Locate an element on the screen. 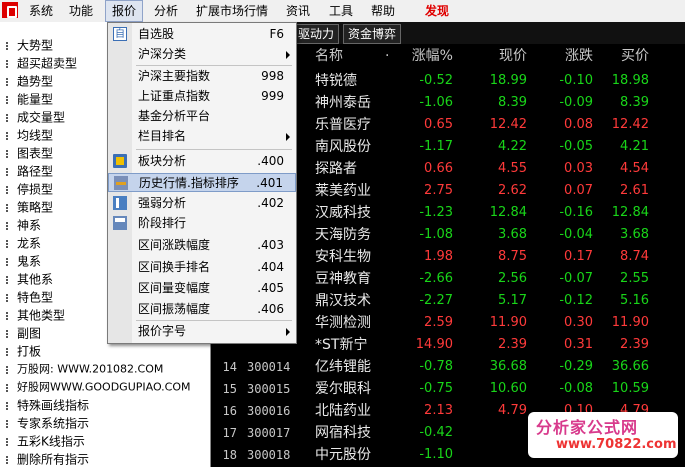 Image resolution: width=685 pixels, height=467 pixels. tree-item: 停损型 is located at coordinates (26, 189).